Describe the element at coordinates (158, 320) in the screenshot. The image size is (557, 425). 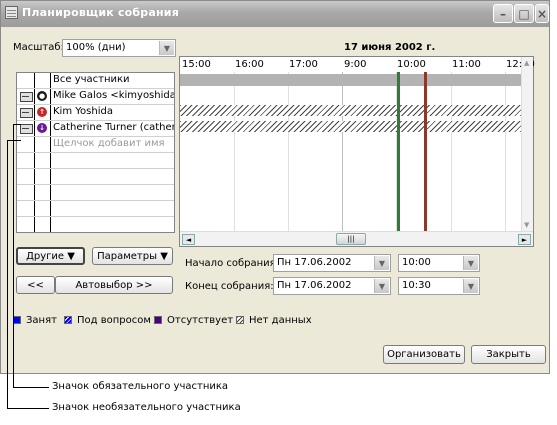
I see `away-swatch` at that location.